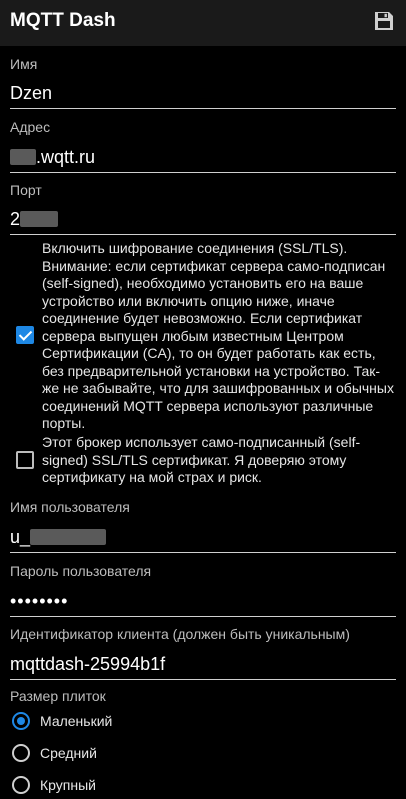  I want to click on port-field: 2, so click(203, 219).